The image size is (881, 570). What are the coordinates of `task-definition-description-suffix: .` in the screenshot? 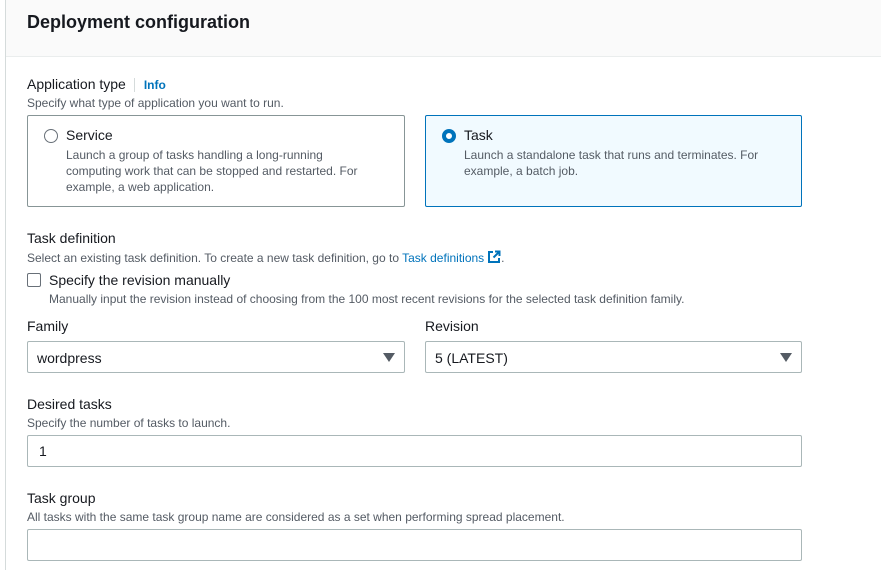 It's located at (503, 258).